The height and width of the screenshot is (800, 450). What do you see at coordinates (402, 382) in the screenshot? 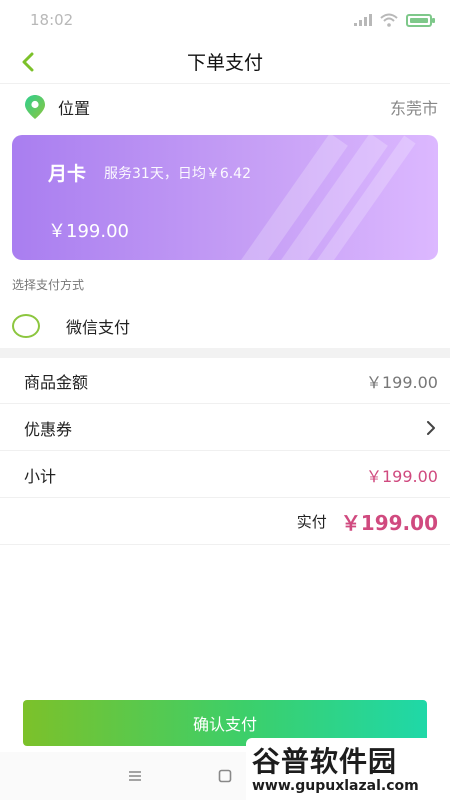
I see `goods-amount-value: ￥199.00` at bounding box center [402, 382].